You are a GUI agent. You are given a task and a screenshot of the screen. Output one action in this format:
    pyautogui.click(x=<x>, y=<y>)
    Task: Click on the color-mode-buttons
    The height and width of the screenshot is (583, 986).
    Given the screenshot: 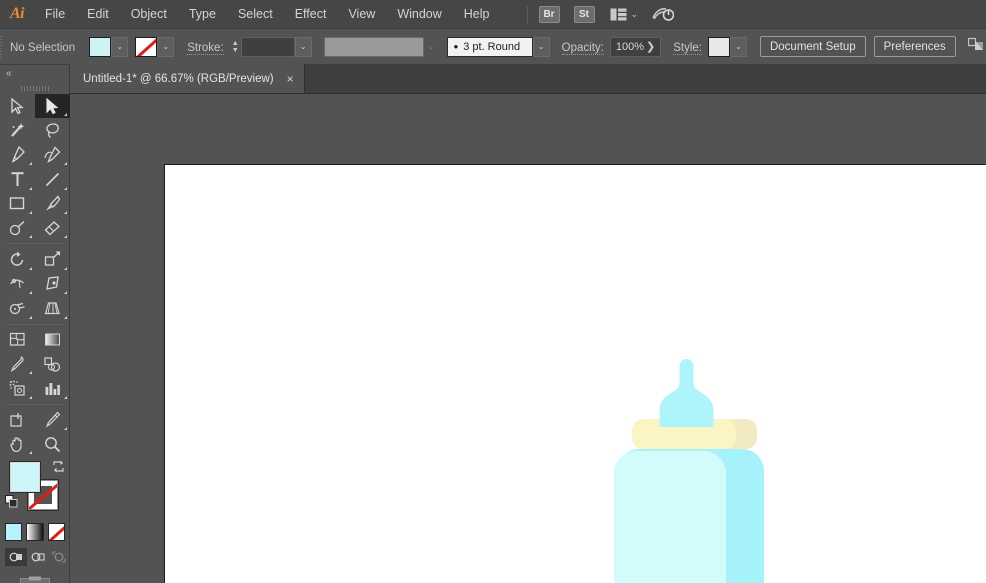 What is the action you would take?
    pyautogui.click(x=35, y=533)
    